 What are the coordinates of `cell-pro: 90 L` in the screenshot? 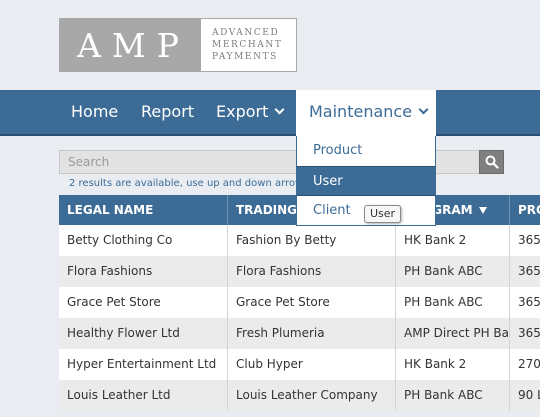 It's located at (524, 395).